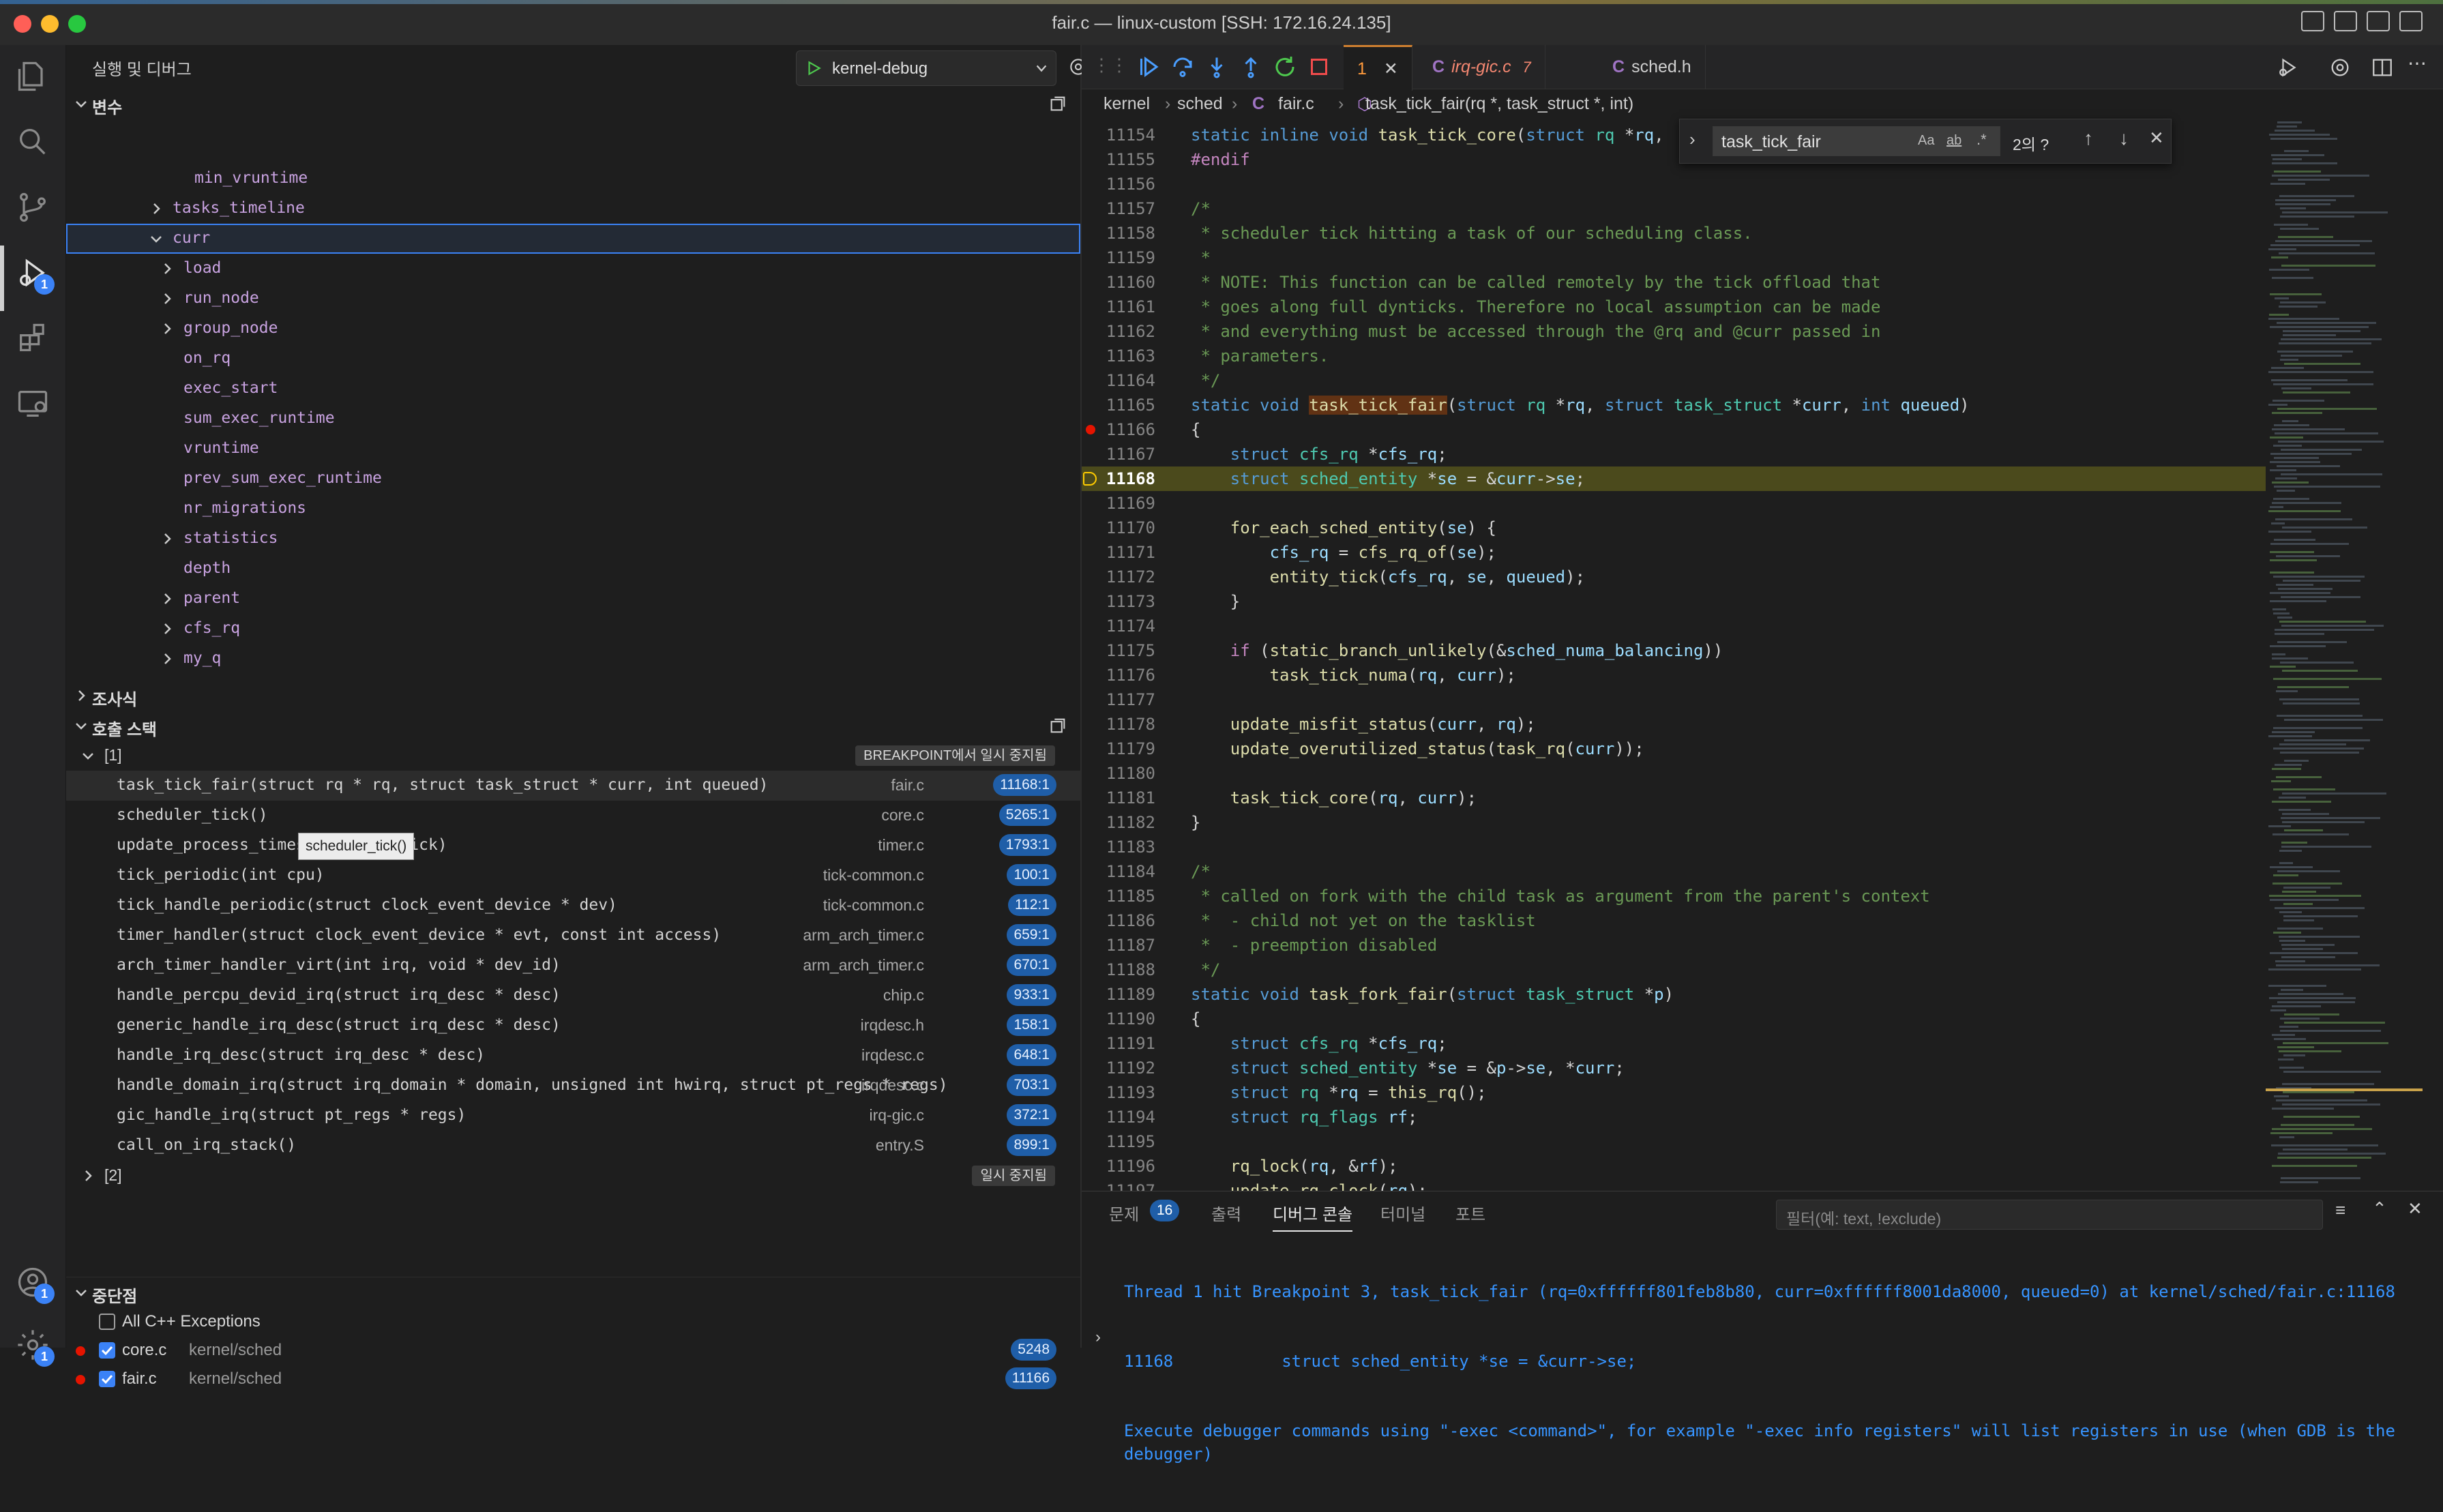 The height and width of the screenshot is (1512, 2443). What do you see at coordinates (1098, 1337) in the screenshot?
I see `console-prompt-icon: ›` at bounding box center [1098, 1337].